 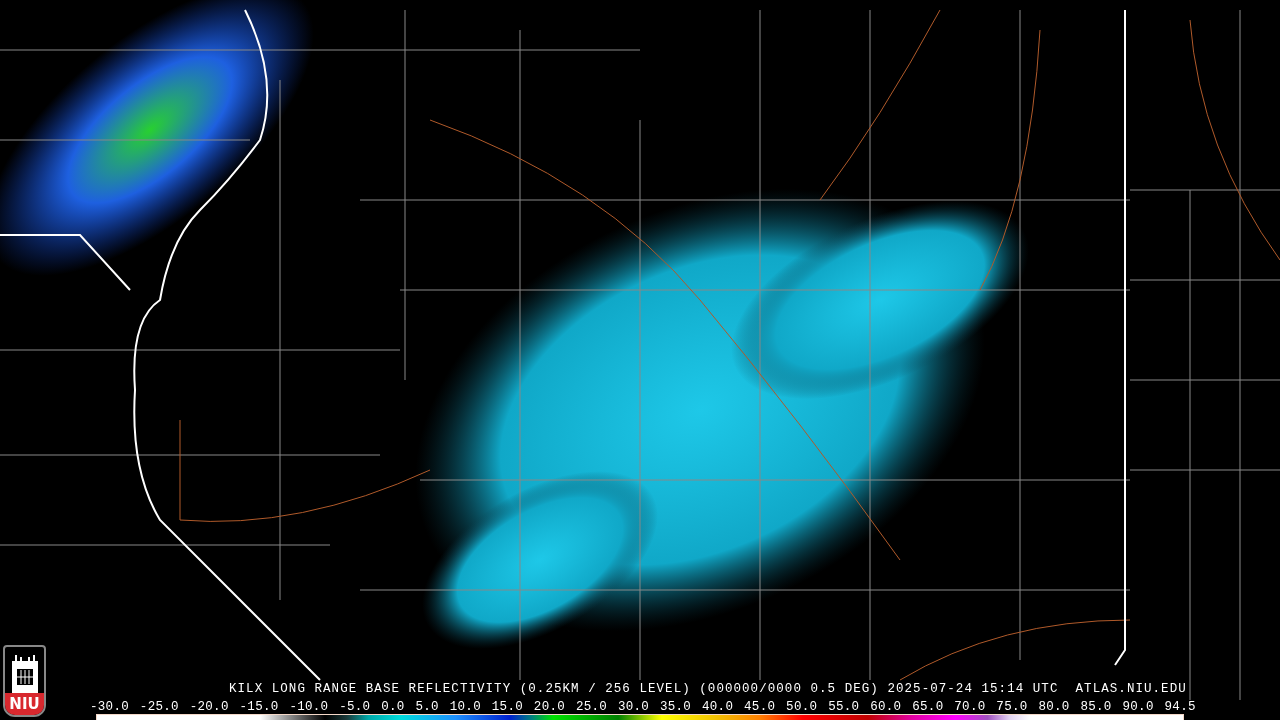 What do you see at coordinates (259, 707) in the screenshot?
I see `scale-label: -15.0` at bounding box center [259, 707].